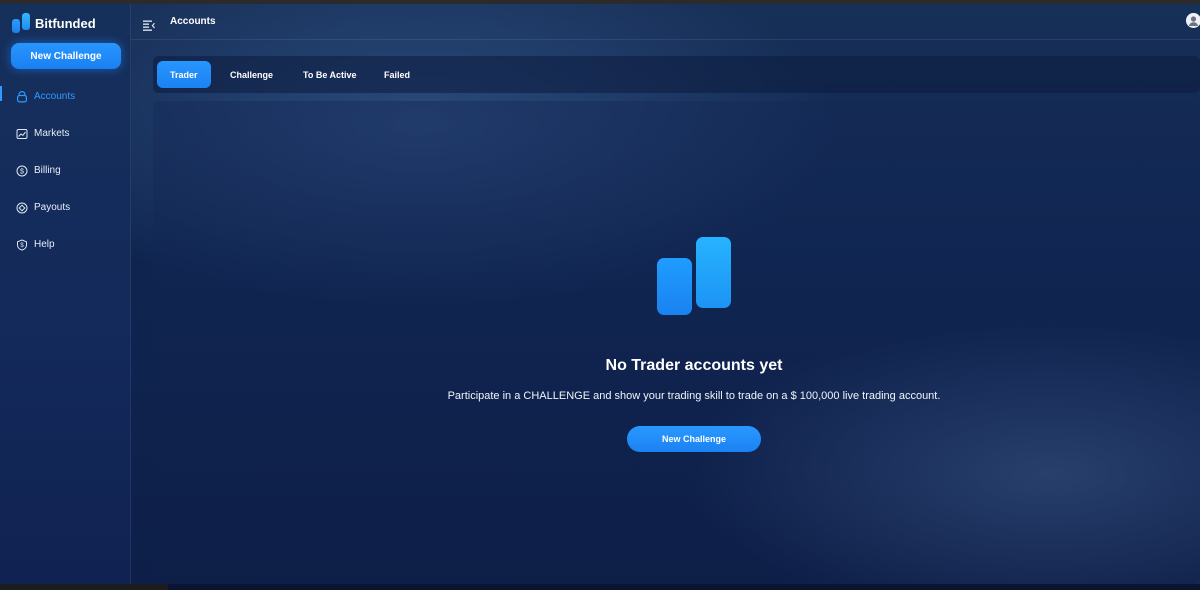 The height and width of the screenshot is (590, 1200). Describe the element at coordinates (251, 74) in the screenshot. I see `tab-challenge: Challenge` at that location.